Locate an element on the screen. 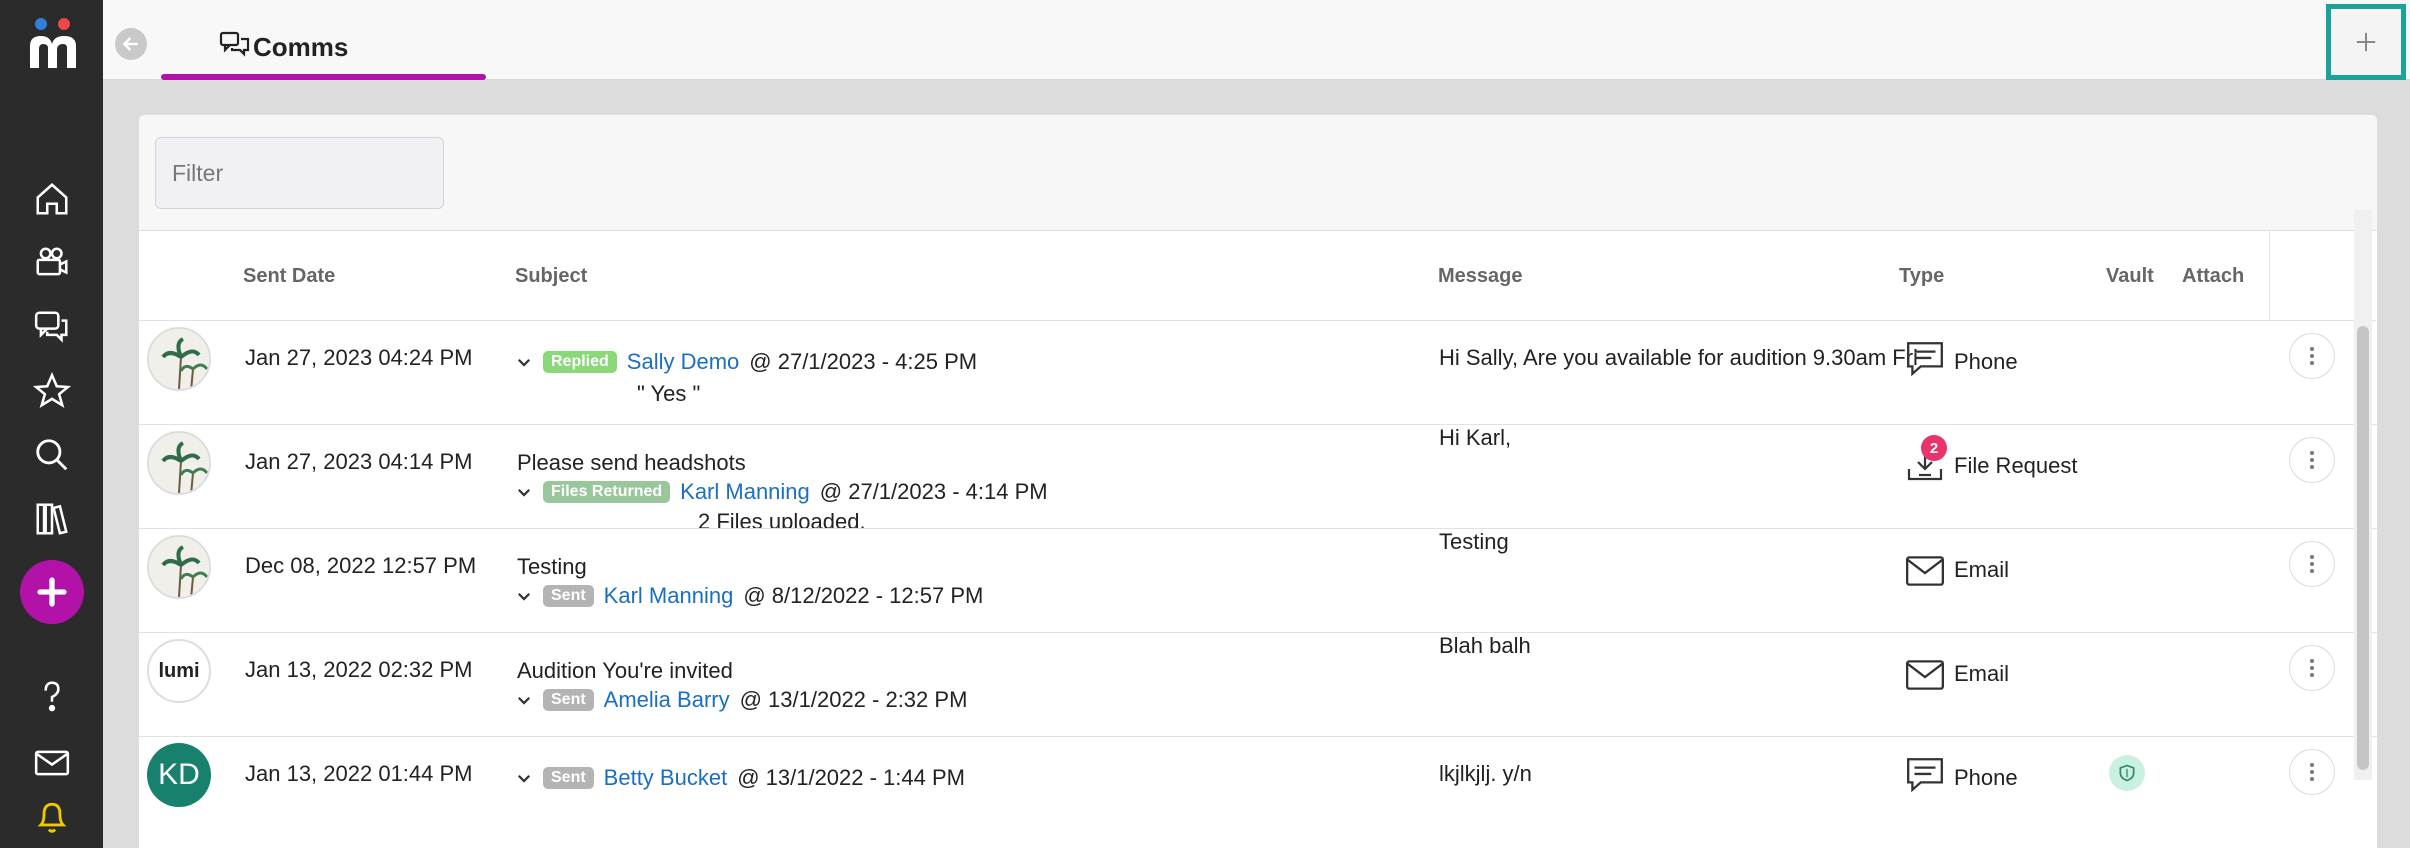 The image size is (2410, 848). sent-timestamp: @ 27/1/2023 - 4:25 PM is located at coordinates (863, 361).